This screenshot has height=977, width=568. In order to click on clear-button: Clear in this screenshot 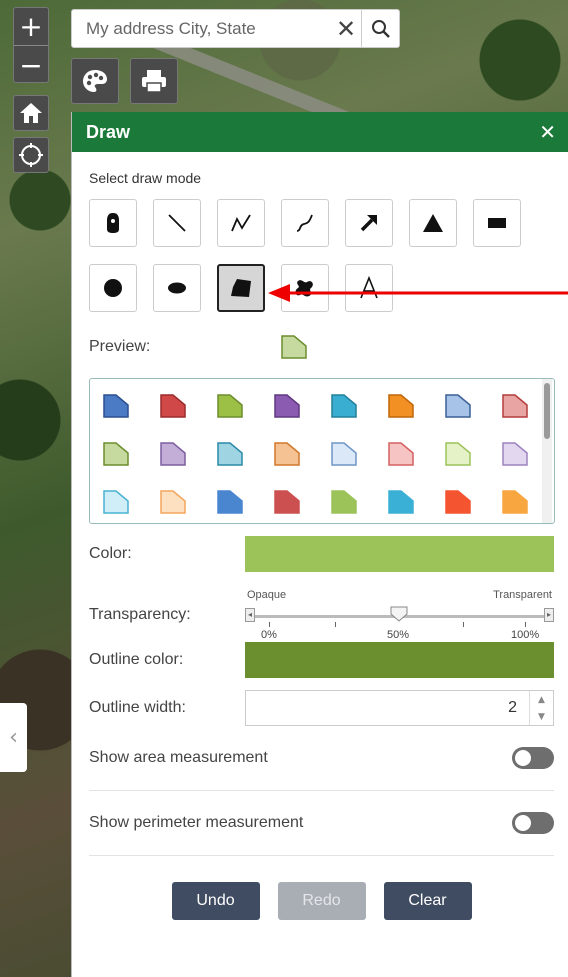, I will do `click(427, 901)`.